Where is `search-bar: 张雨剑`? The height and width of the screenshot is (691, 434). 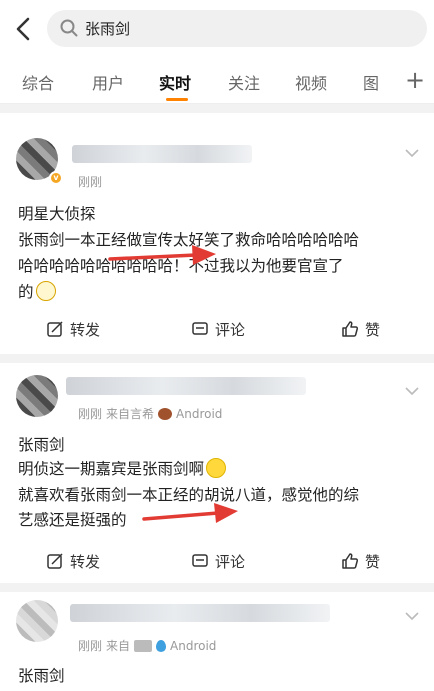 search-bar: 张雨剑 is located at coordinates (237, 28).